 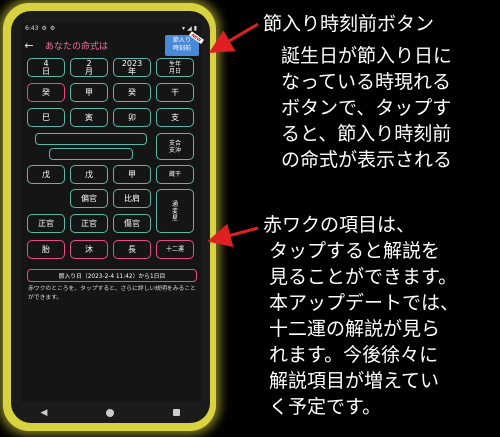 What do you see at coordinates (233, 38) in the screenshot?
I see `arrow-to-setsu-button` at bounding box center [233, 38].